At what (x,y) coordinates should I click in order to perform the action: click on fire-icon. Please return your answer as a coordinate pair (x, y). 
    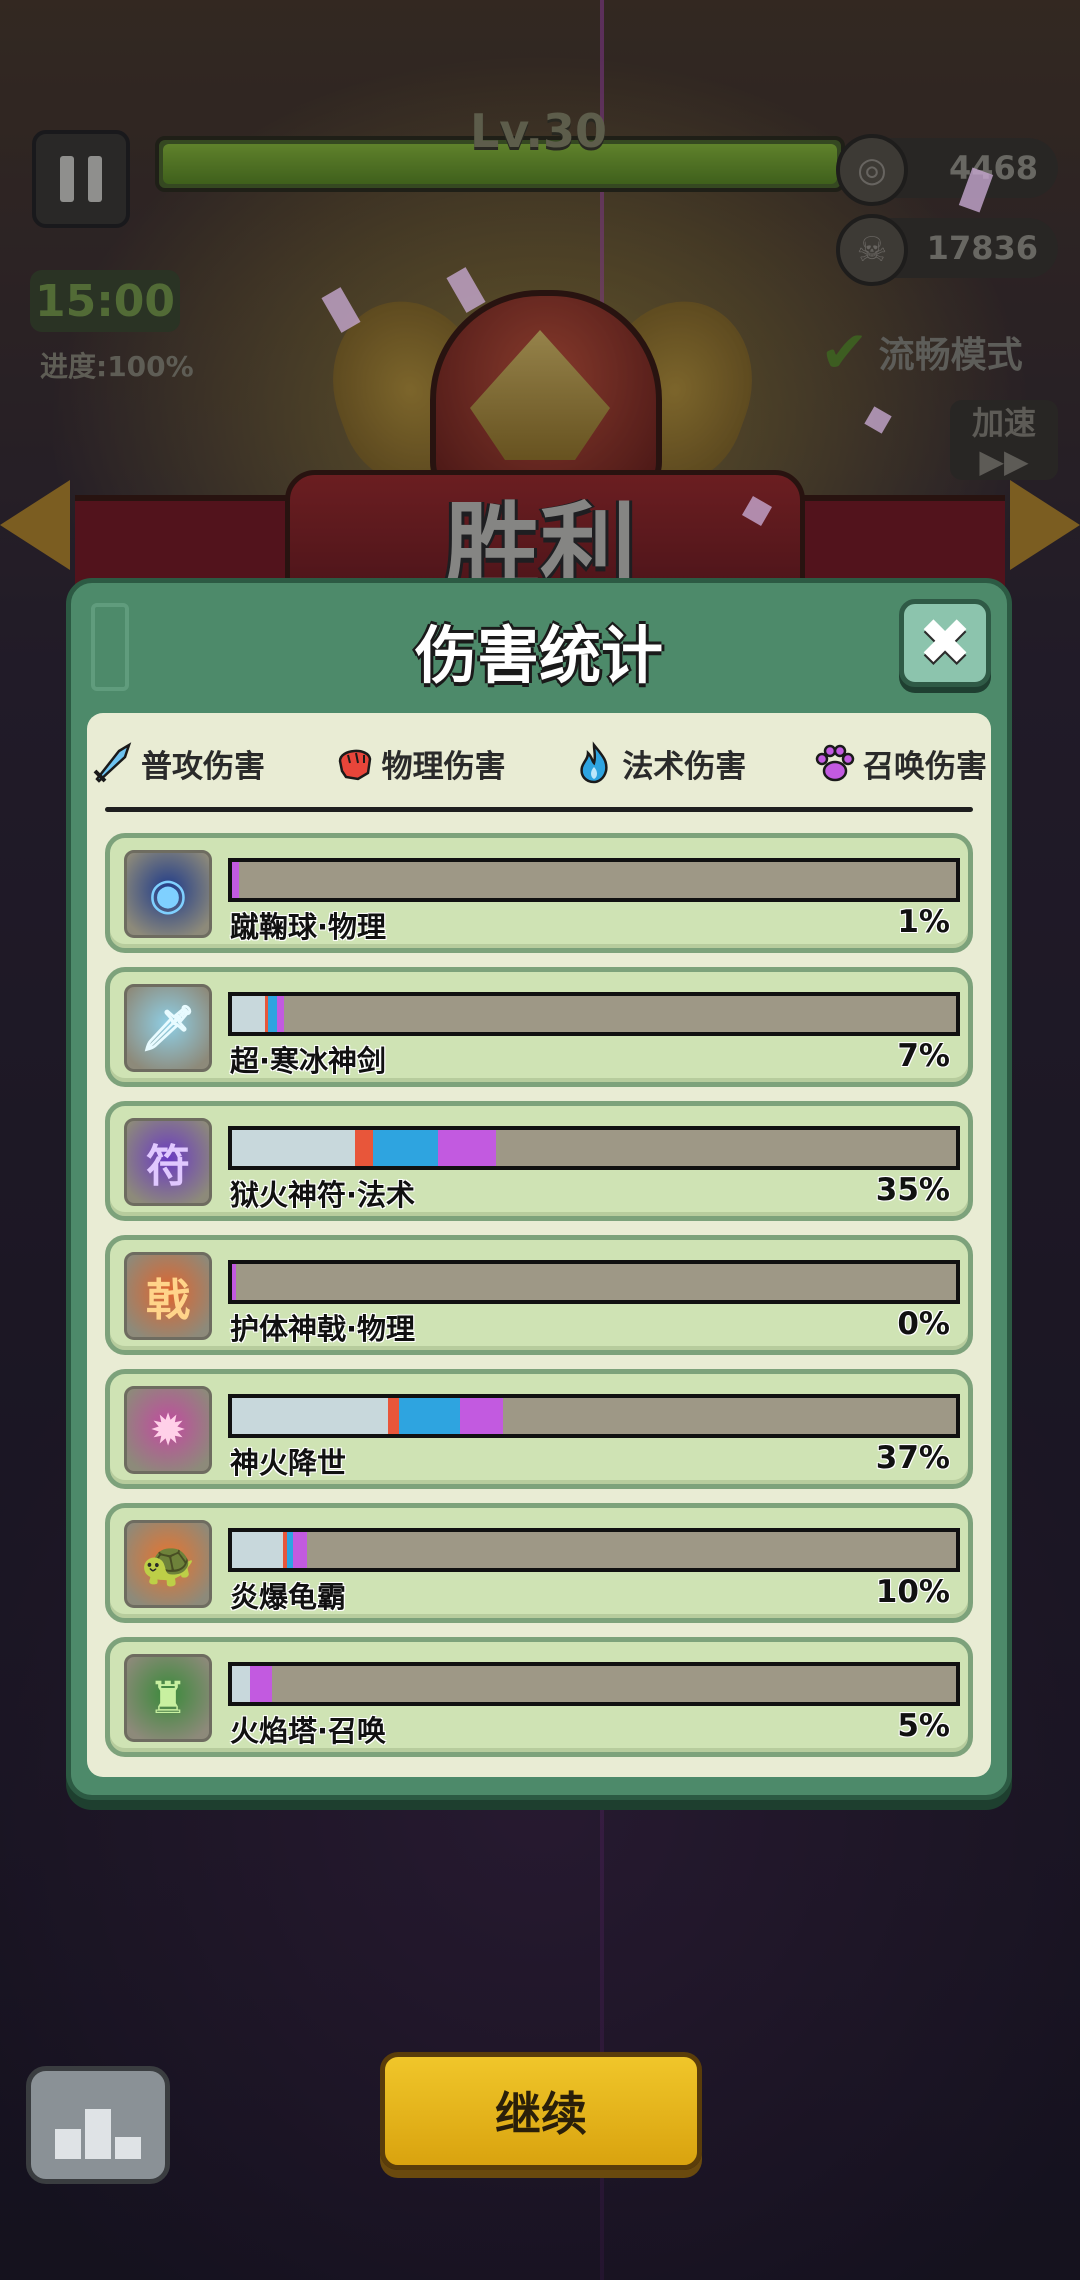
    Looking at the image, I should click on (594, 762).